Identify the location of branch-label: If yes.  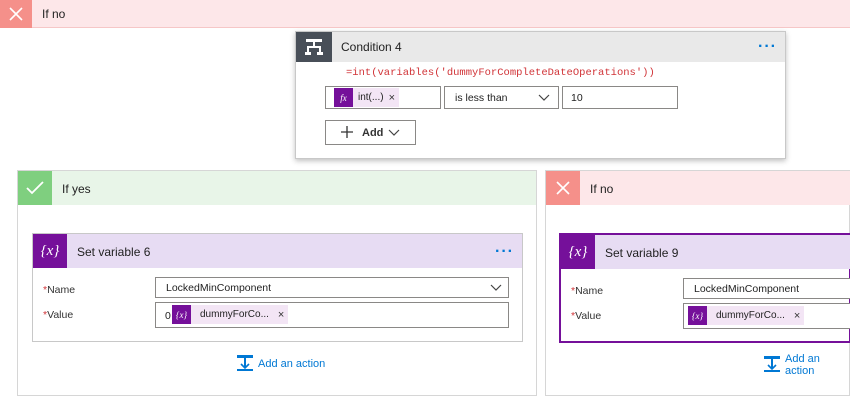
(76, 189).